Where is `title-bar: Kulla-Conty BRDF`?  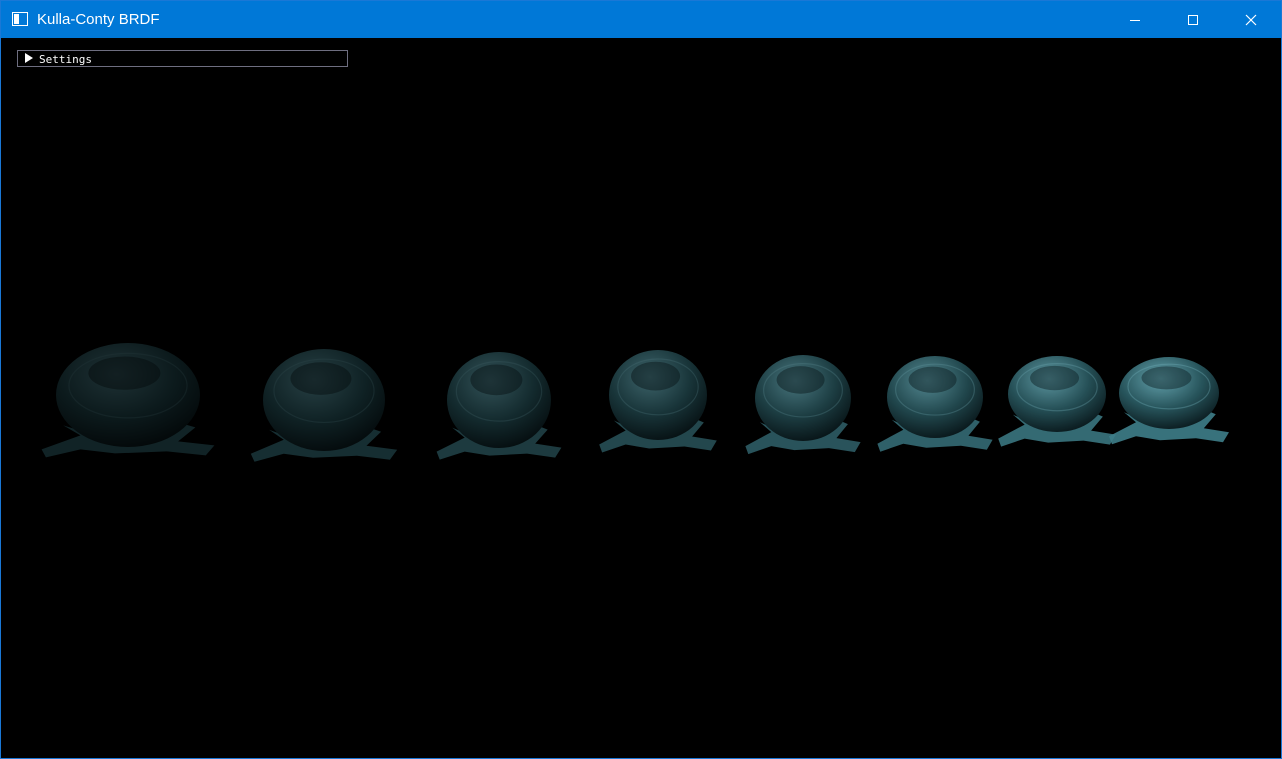 title-bar: Kulla-Conty BRDF is located at coordinates (641, 19).